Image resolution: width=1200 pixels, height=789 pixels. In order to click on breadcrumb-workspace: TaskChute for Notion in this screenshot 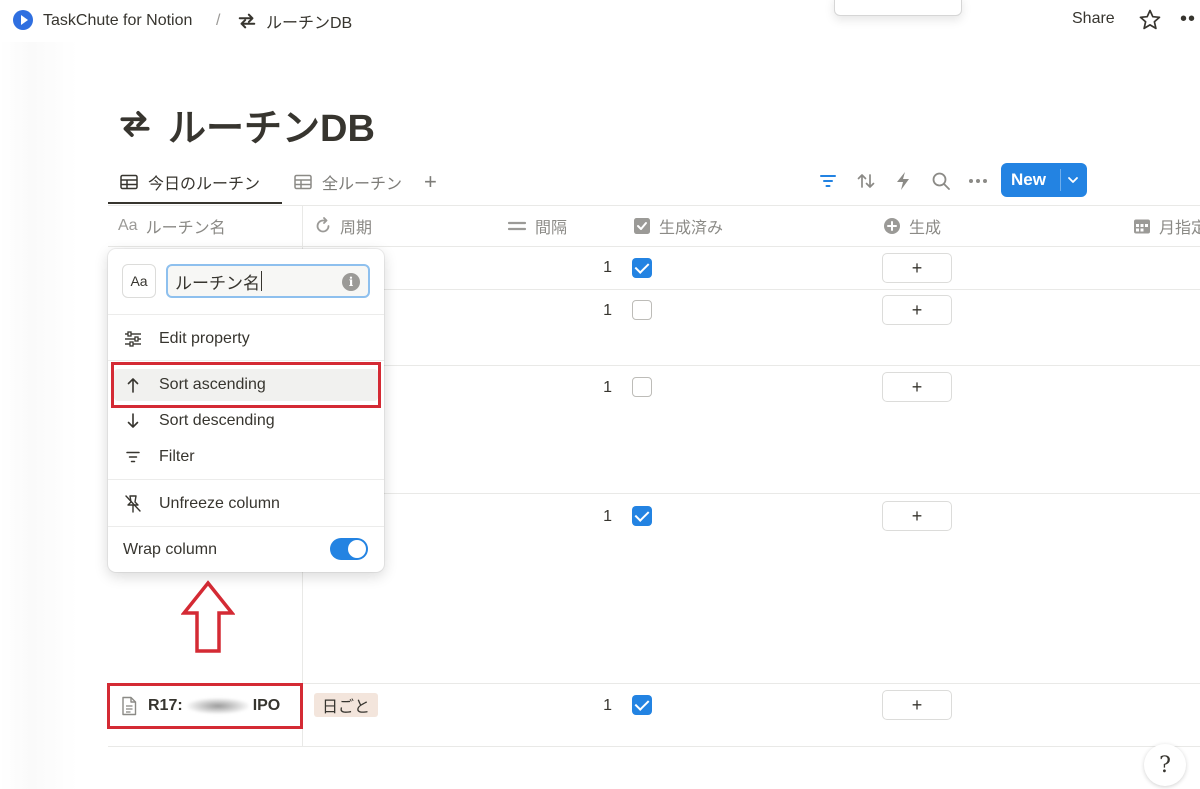, I will do `click(117, 21)`.